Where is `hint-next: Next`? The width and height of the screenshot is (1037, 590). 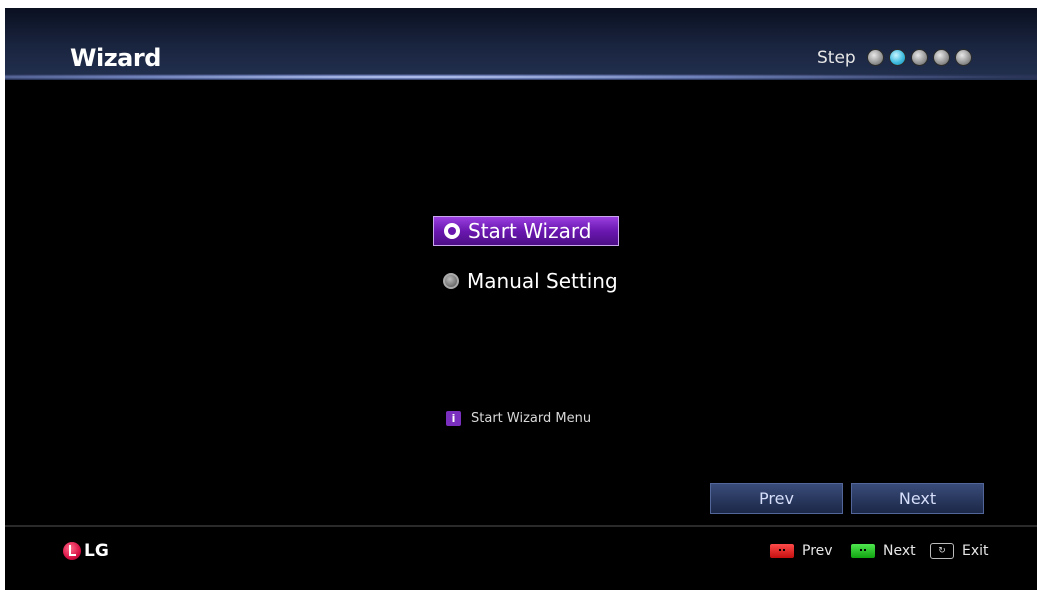
hint-next: Next is located at coordinates (883, 551).